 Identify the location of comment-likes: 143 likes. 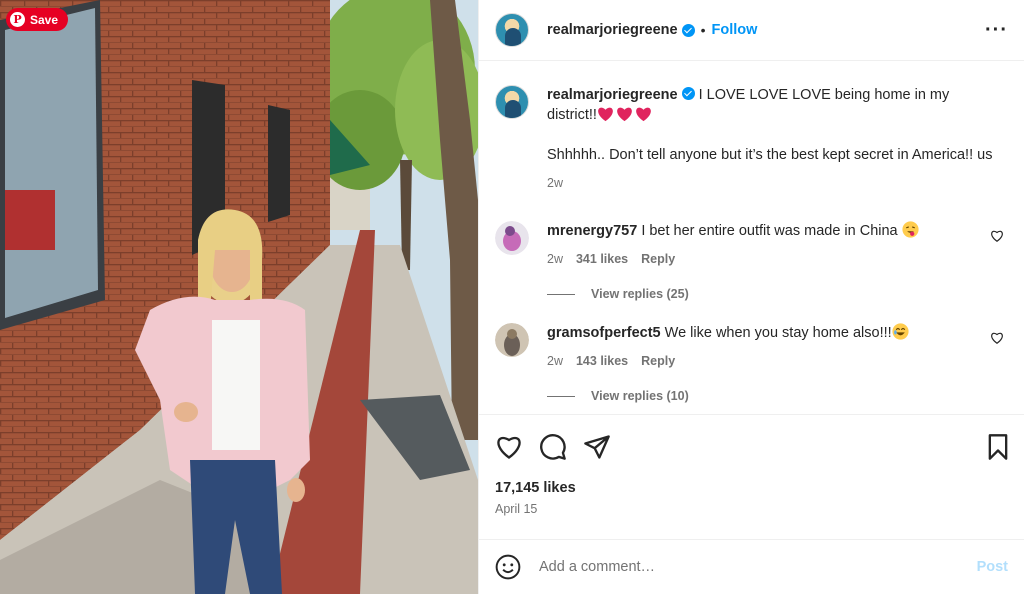
(602, 361).